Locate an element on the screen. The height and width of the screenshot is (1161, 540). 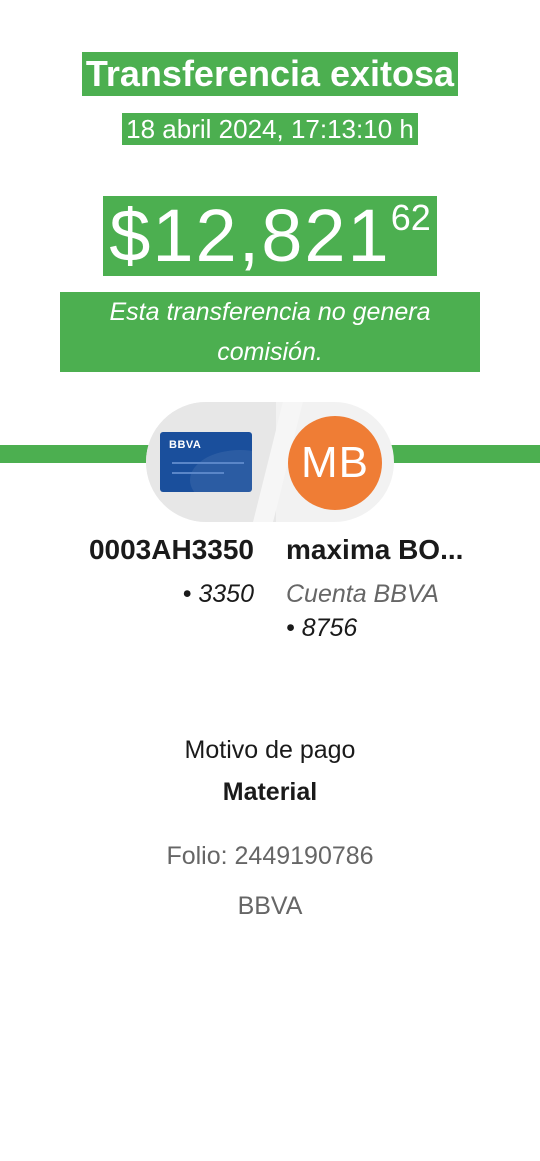
page-title: Transferencia exitosa is located at coordinates (270, 74).